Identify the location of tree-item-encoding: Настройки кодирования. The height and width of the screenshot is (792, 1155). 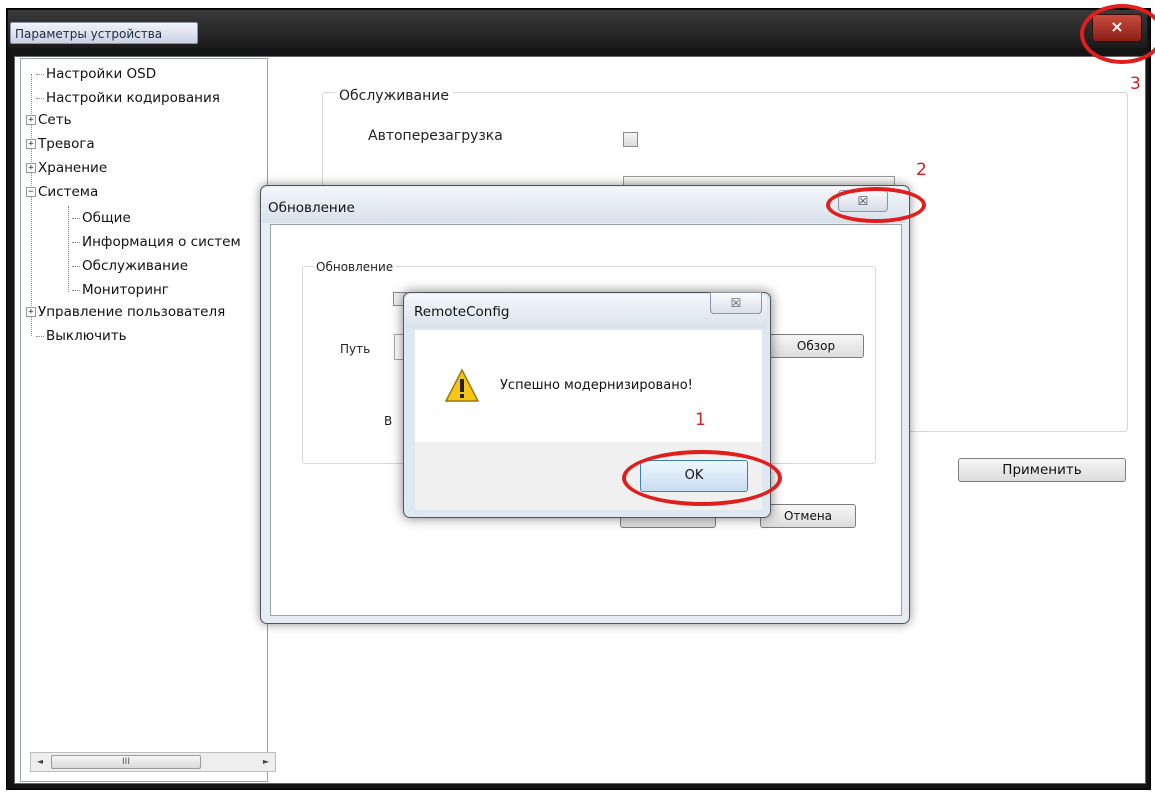
(128, 98).